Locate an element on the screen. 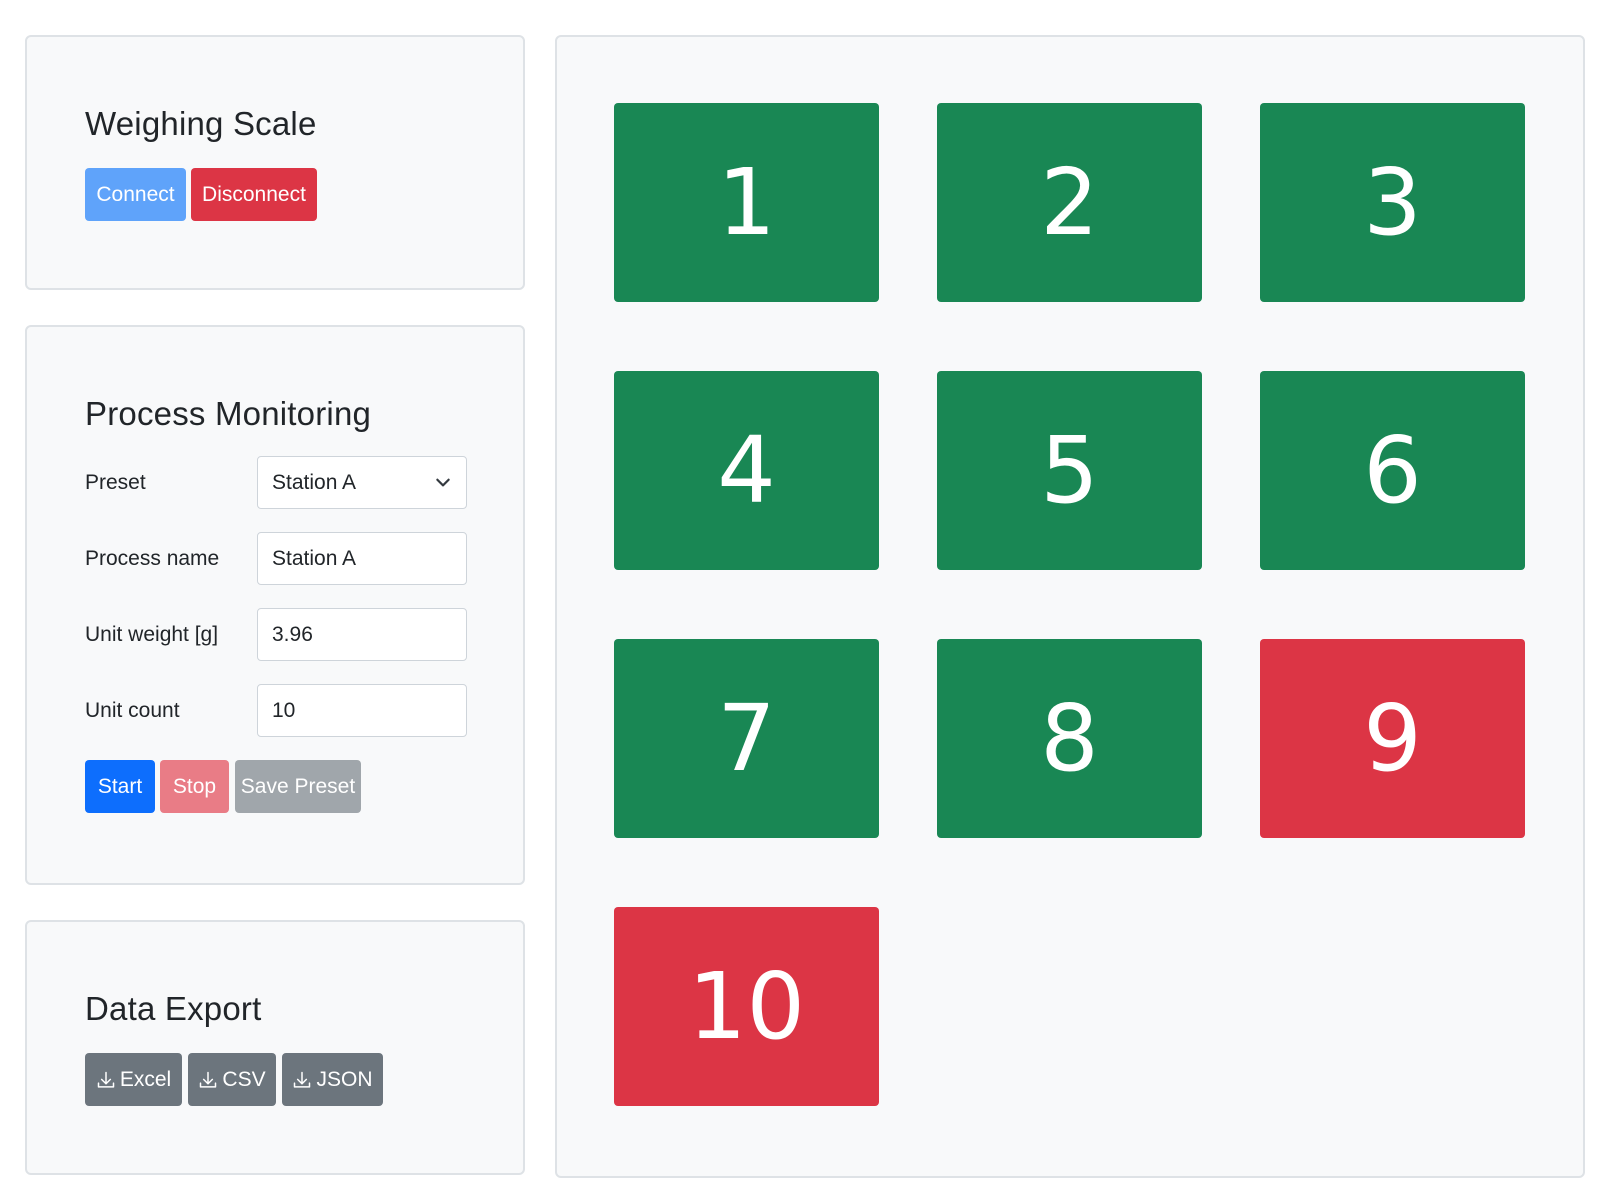 The width and height of the screenshot is (1600, 1199). weighing-scale-title: Weighing Scale is located at coordinates (201, 123).